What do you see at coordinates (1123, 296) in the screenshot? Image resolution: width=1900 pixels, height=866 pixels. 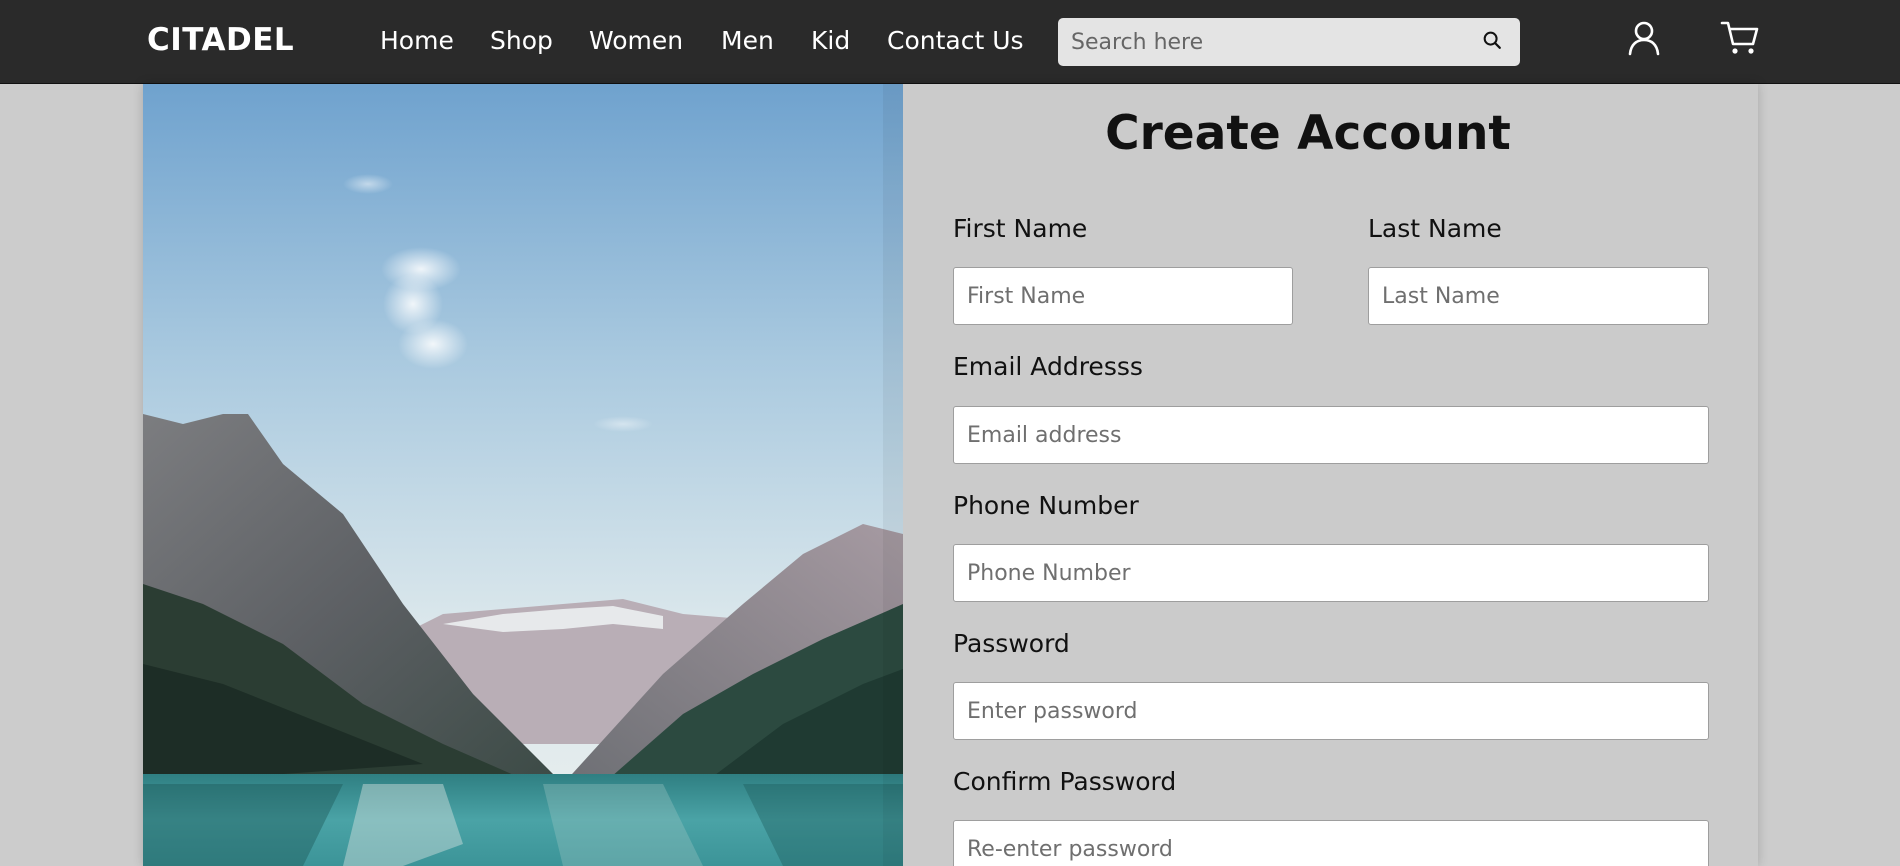 I see `first-name-field` at bounding box center [1123, 296].